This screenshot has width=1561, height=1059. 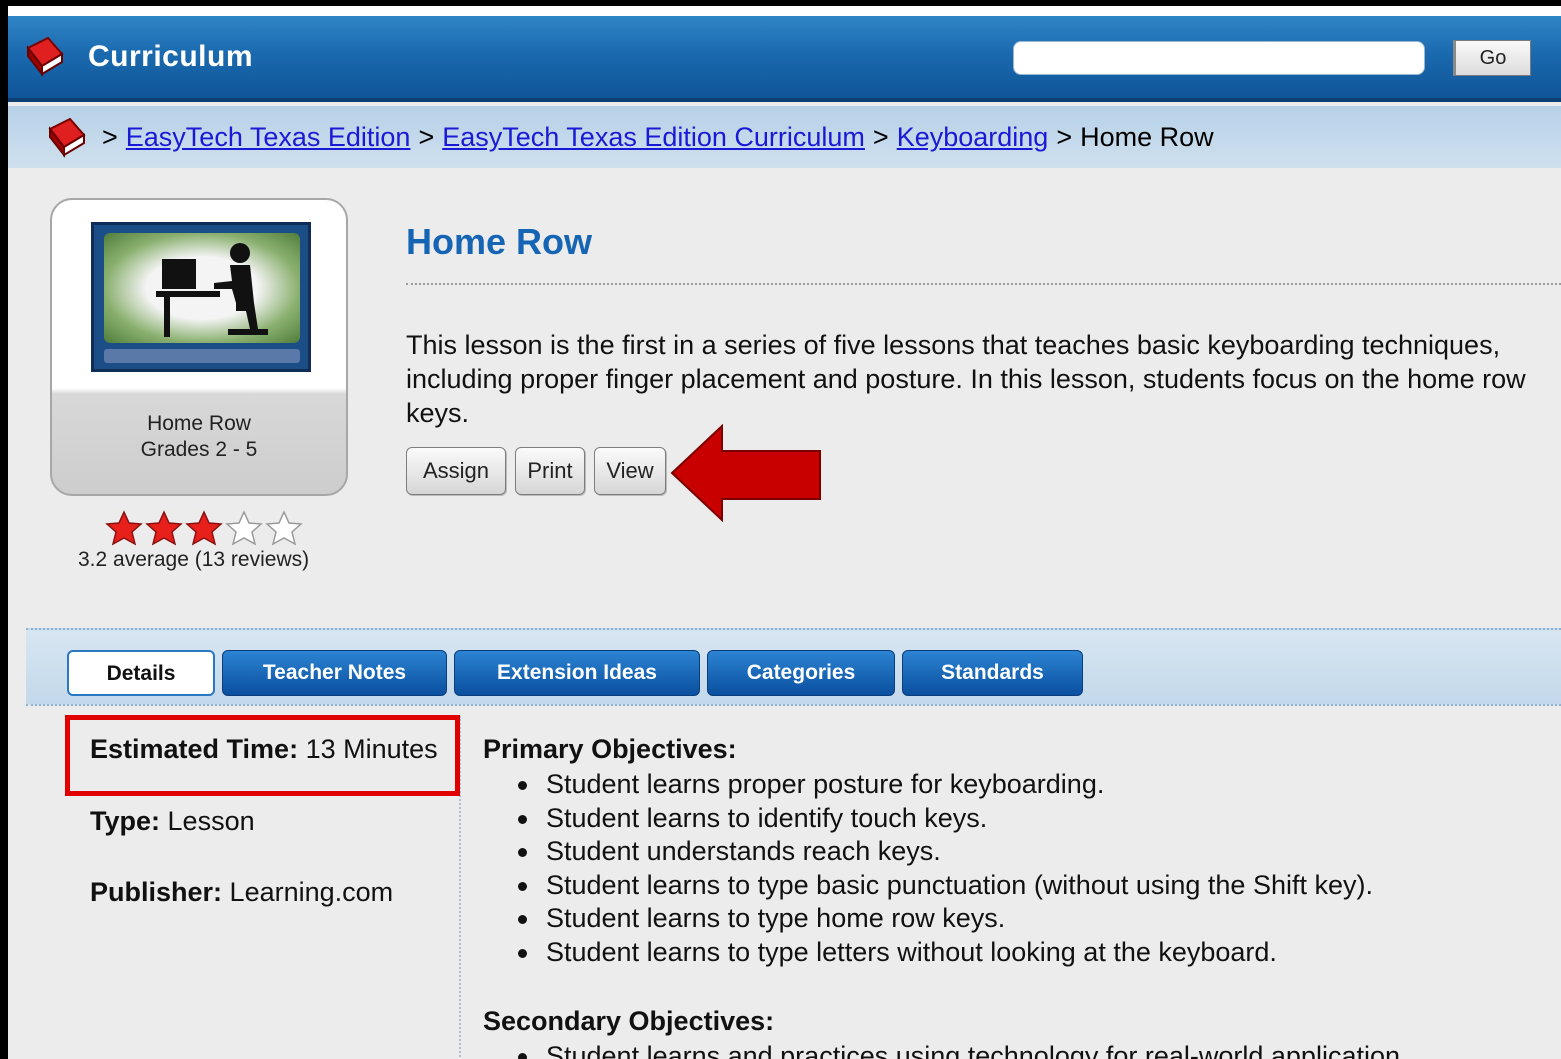 What do you see at coordinates (630, 471) in the screenshot?
I see `view-button: View` at bounding box center [630, 471].